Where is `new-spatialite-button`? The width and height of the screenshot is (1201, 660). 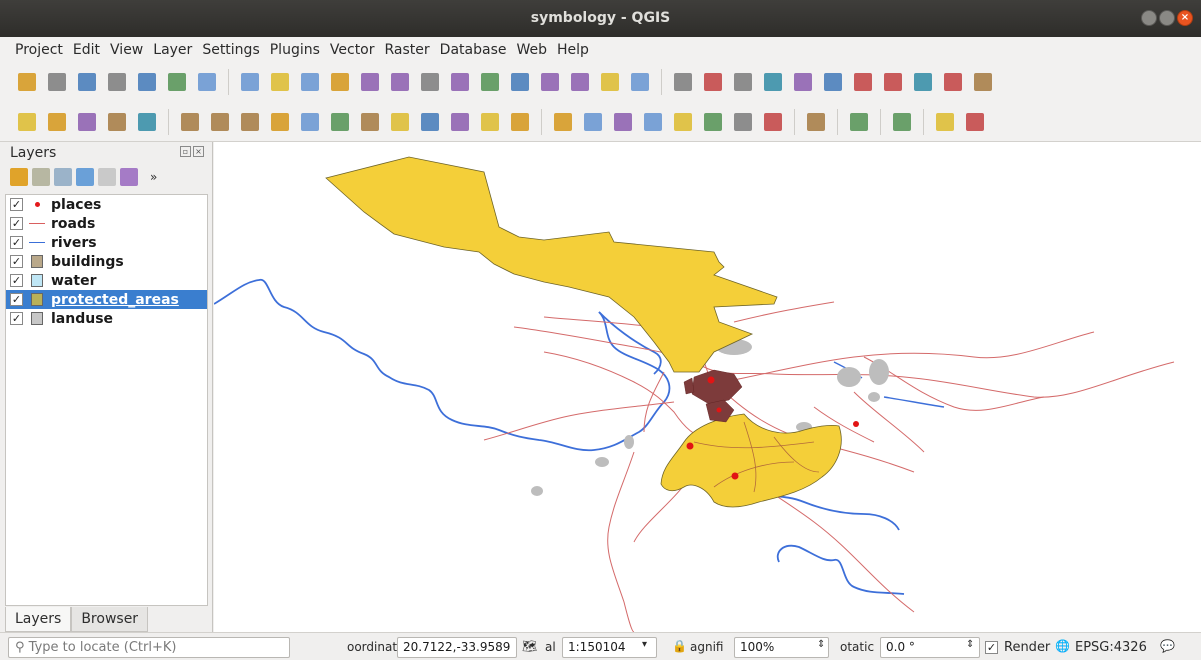
new-spatialite-button is located at coordinates (117, 122).